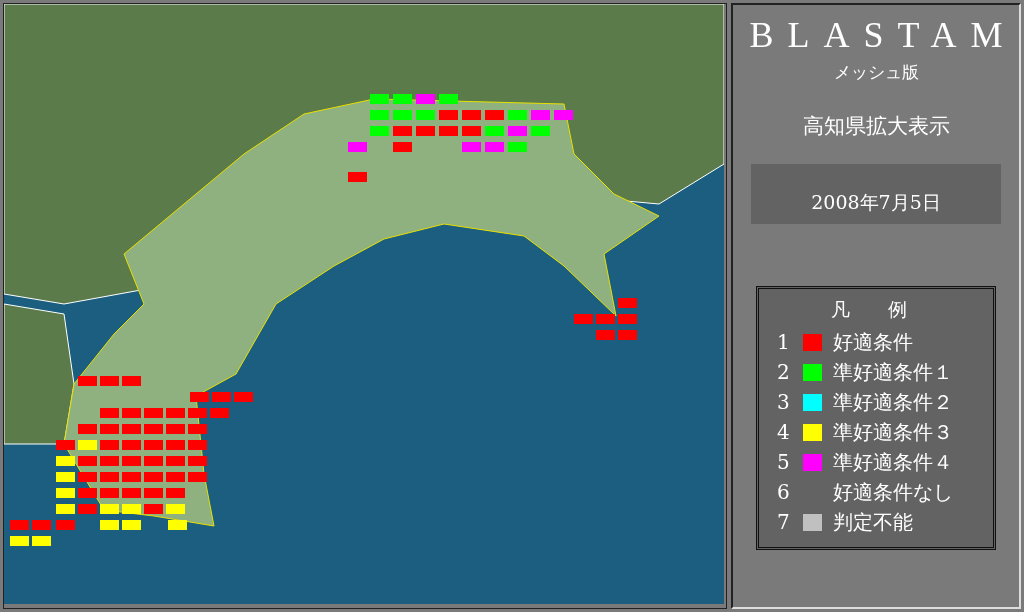 The image size is (1024, 612). I want to click on date-panel: 2008年7月5日, so click(876, 194).